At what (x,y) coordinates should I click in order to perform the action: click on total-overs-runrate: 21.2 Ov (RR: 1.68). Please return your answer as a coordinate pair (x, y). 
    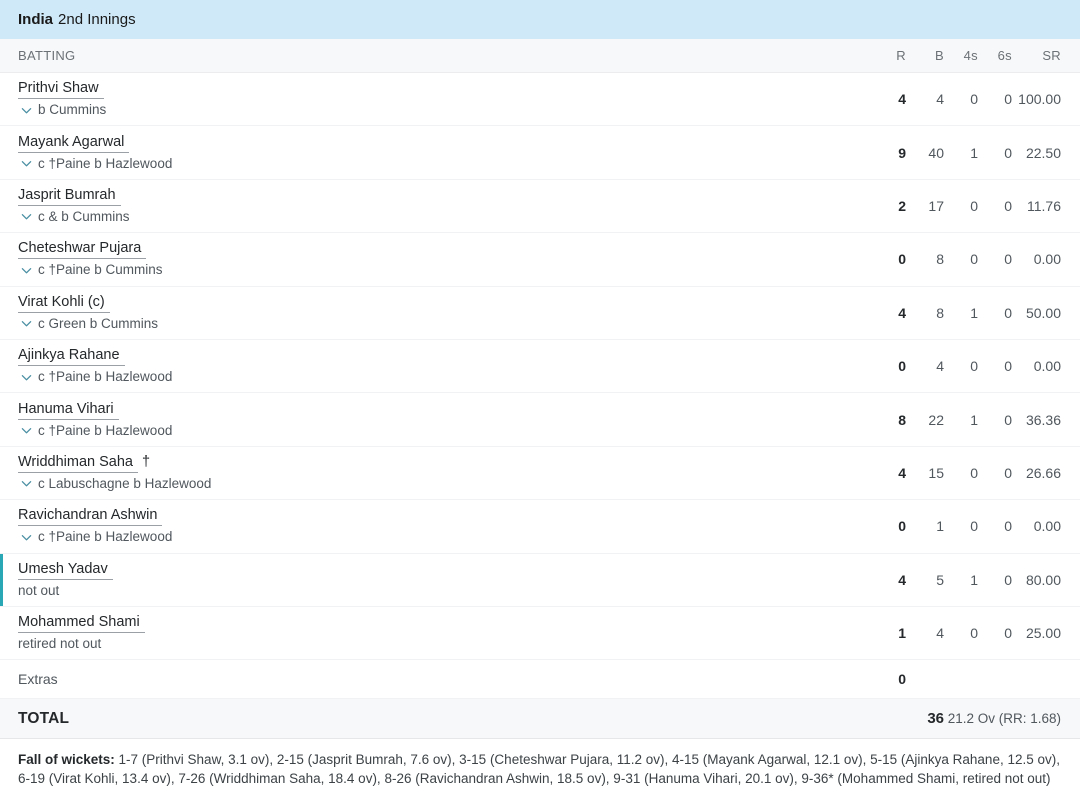
    Looking at the image, I should click on (1004, 719).